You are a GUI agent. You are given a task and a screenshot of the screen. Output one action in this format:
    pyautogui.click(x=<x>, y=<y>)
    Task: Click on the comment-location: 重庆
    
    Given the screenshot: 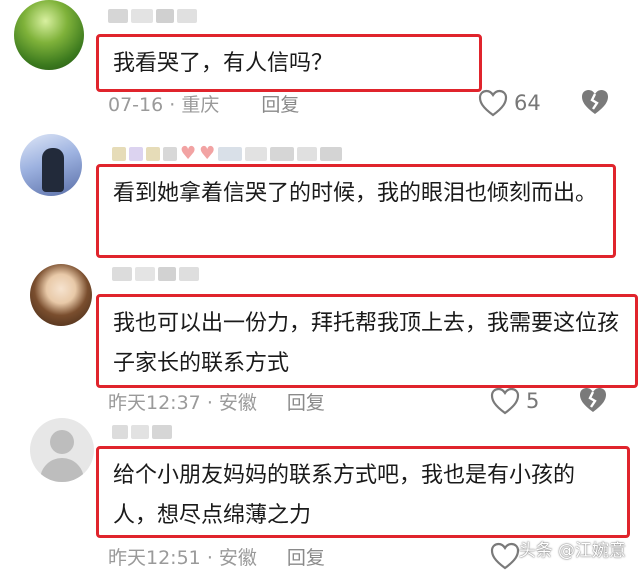 What is the action you would take?
    pyautogui.click(x=200, y=104)
    